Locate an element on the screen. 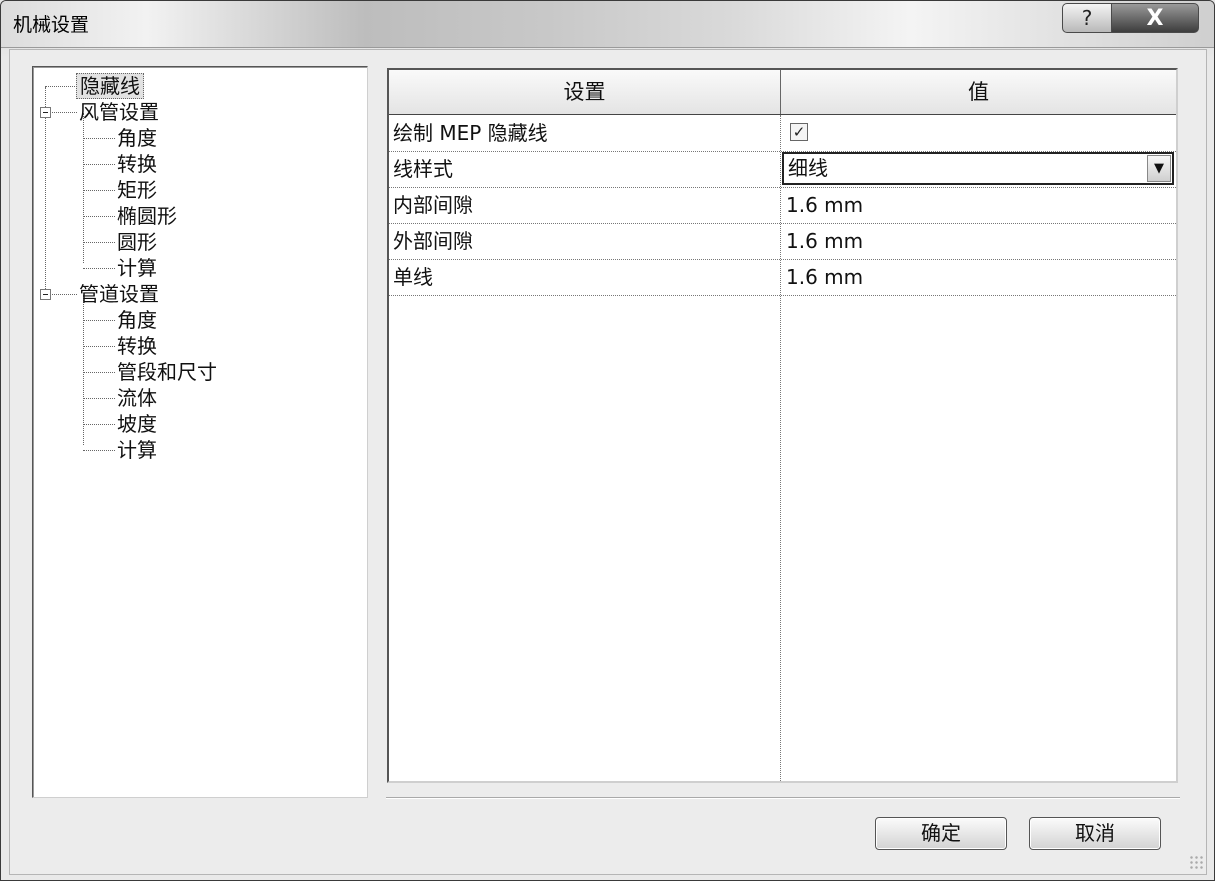 The height and width of the screenshot is (881, 1215). close-button: X is located at coordinates (1155, 18).